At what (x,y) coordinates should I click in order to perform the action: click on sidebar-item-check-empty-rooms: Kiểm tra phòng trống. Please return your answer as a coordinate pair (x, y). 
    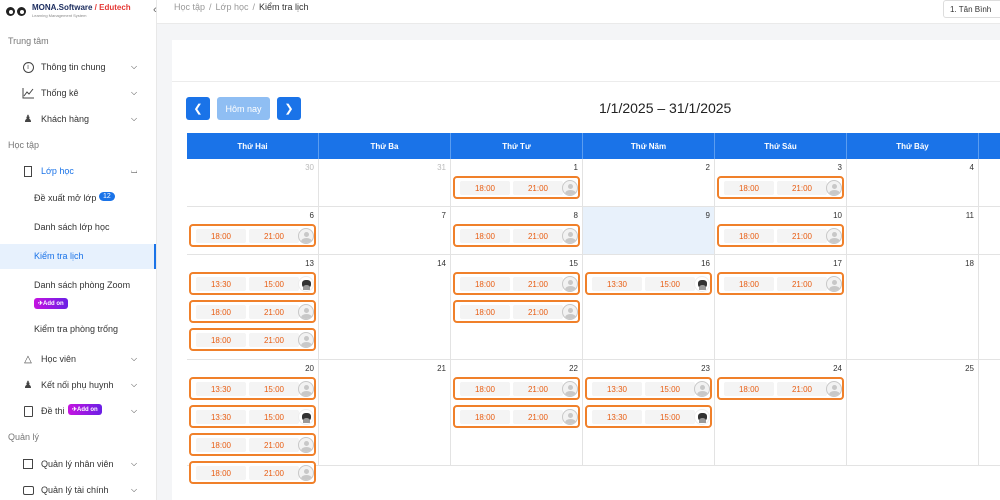
    Looking at the image, I should click on (78, 331).